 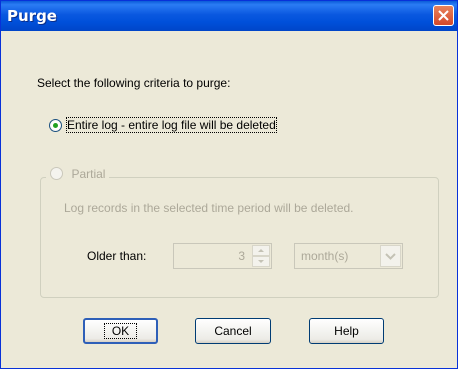 I want to click on older-than-label: Older than:, so click(x=117, y=256).